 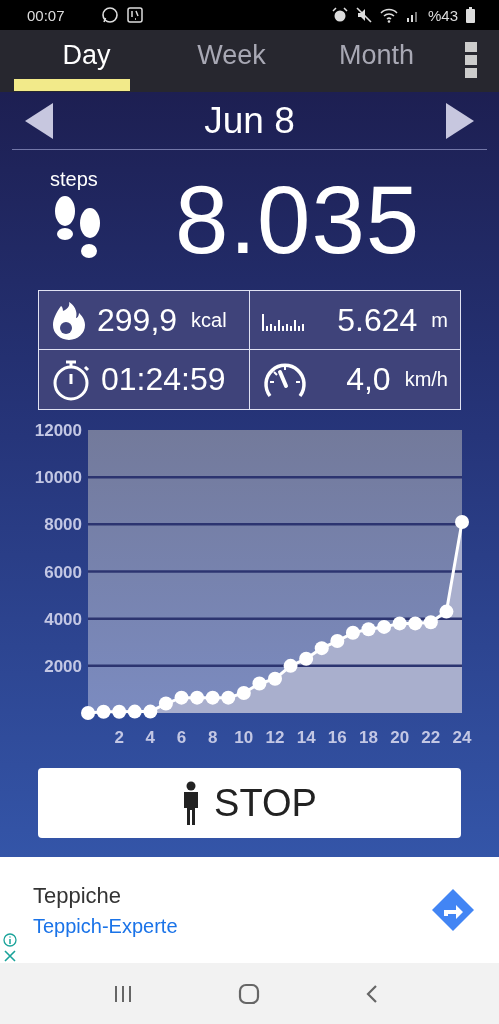 What do you see at coordinates (231, 61) in the screenshot?
I see `tab: Week` at bounding box center [231, 61].